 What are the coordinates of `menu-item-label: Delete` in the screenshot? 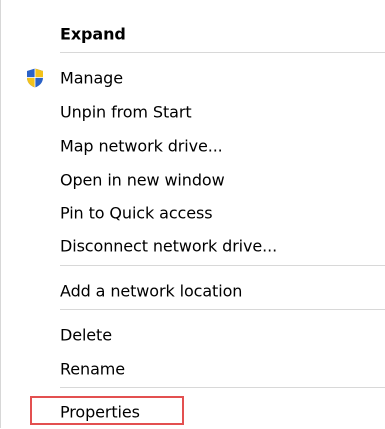 It's located at (86, 335).